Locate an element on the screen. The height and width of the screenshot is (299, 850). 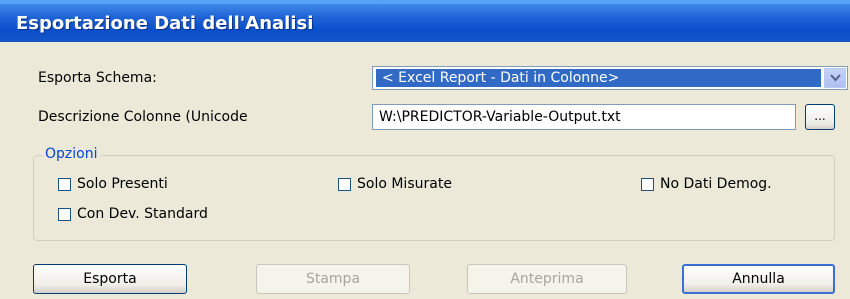
checkbox-label: Solo Misurate is located at coordinates (404, 184).